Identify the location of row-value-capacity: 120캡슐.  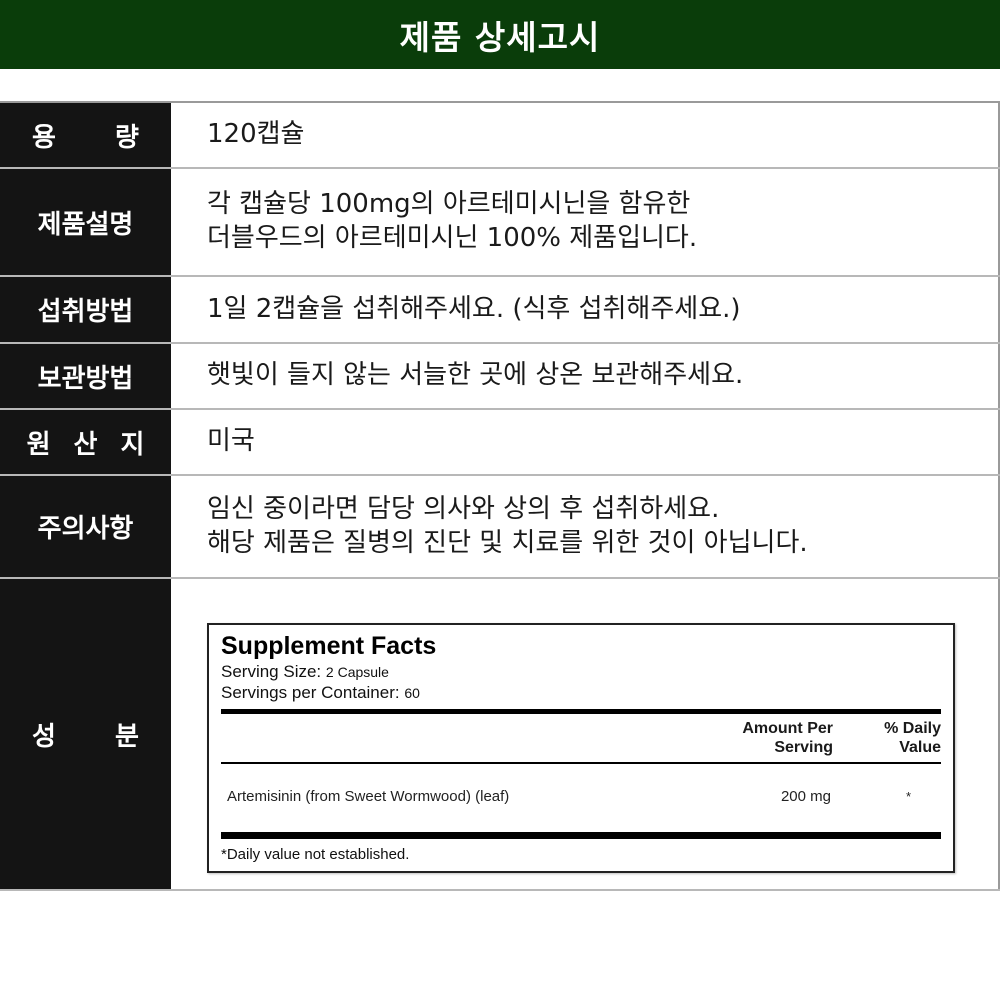
(585, 135).